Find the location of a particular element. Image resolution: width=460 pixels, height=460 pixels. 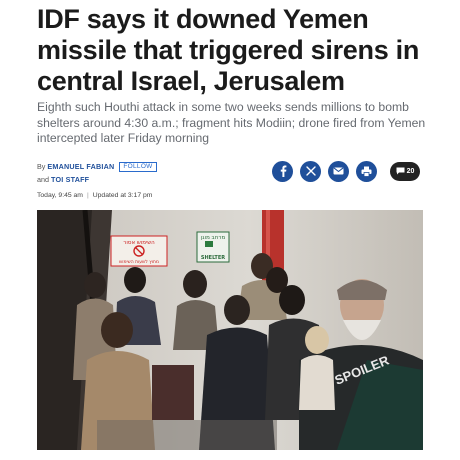

facebook-icon is located at coordinates (283, 171).